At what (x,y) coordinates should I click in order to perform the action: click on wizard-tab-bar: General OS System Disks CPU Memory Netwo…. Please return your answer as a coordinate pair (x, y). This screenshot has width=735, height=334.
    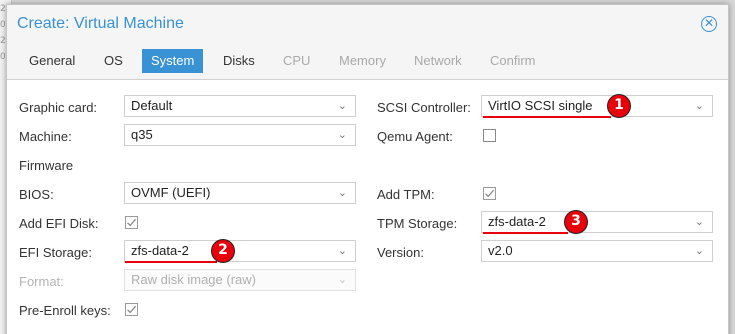
    Looking at the image, I should click on (367, 61).